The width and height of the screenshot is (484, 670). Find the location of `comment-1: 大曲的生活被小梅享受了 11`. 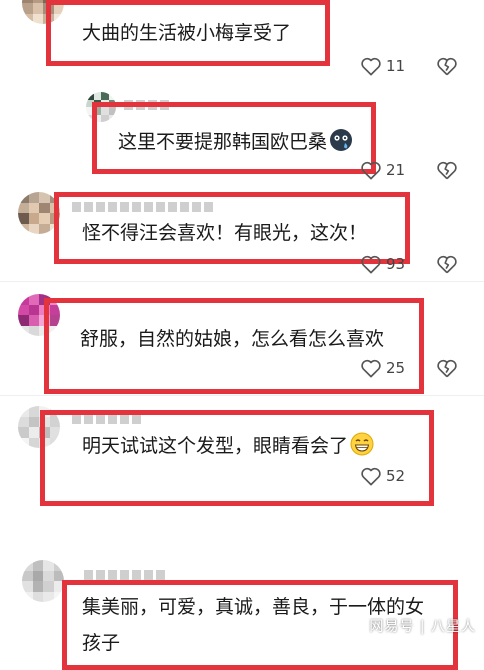

comment-1: 大曲的生活被小梅享受了 11 is located at coordinates (242, 42).